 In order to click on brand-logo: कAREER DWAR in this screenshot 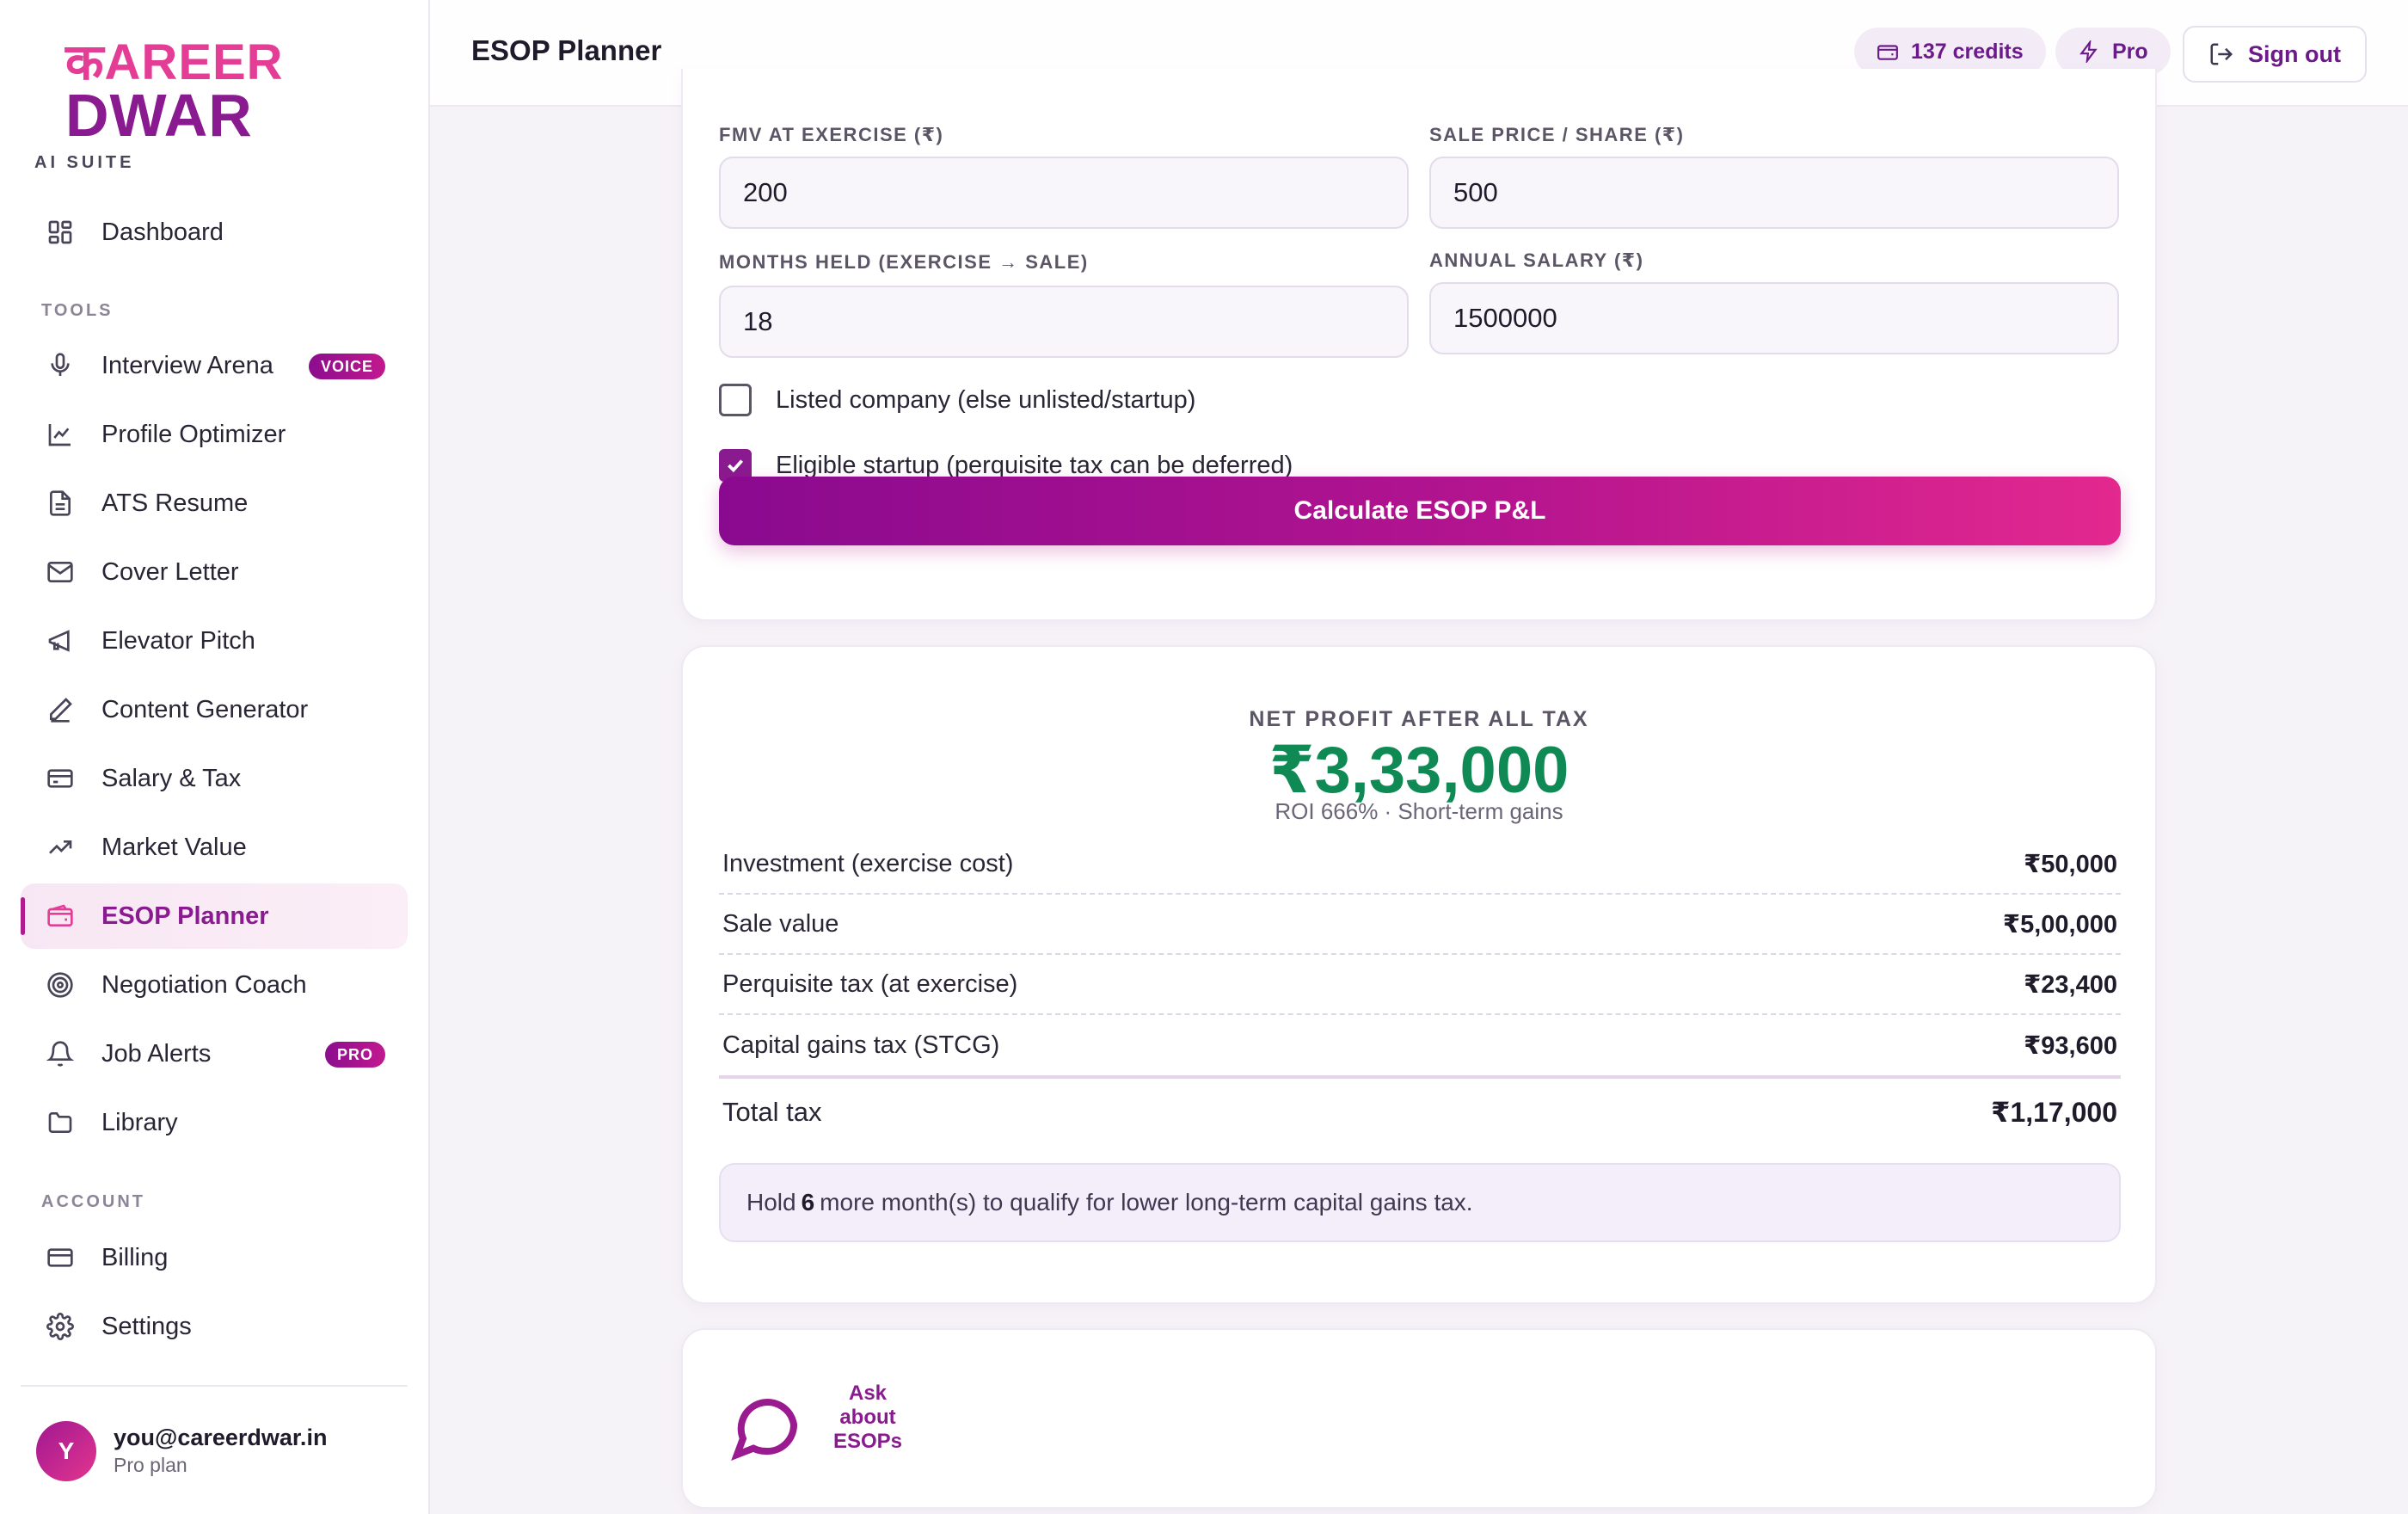, I will do `click(175, 91)`.